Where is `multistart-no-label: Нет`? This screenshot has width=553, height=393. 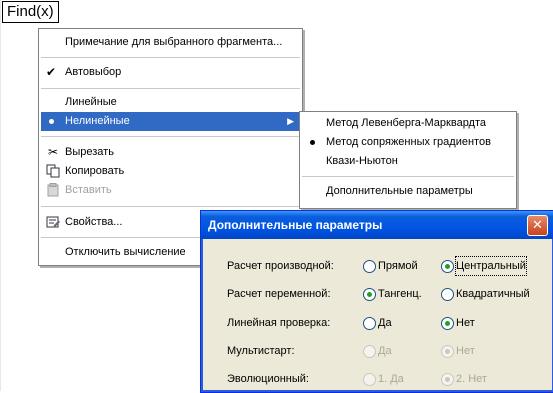
multistart-no-label: Нет is located at coordinates (465, 351).